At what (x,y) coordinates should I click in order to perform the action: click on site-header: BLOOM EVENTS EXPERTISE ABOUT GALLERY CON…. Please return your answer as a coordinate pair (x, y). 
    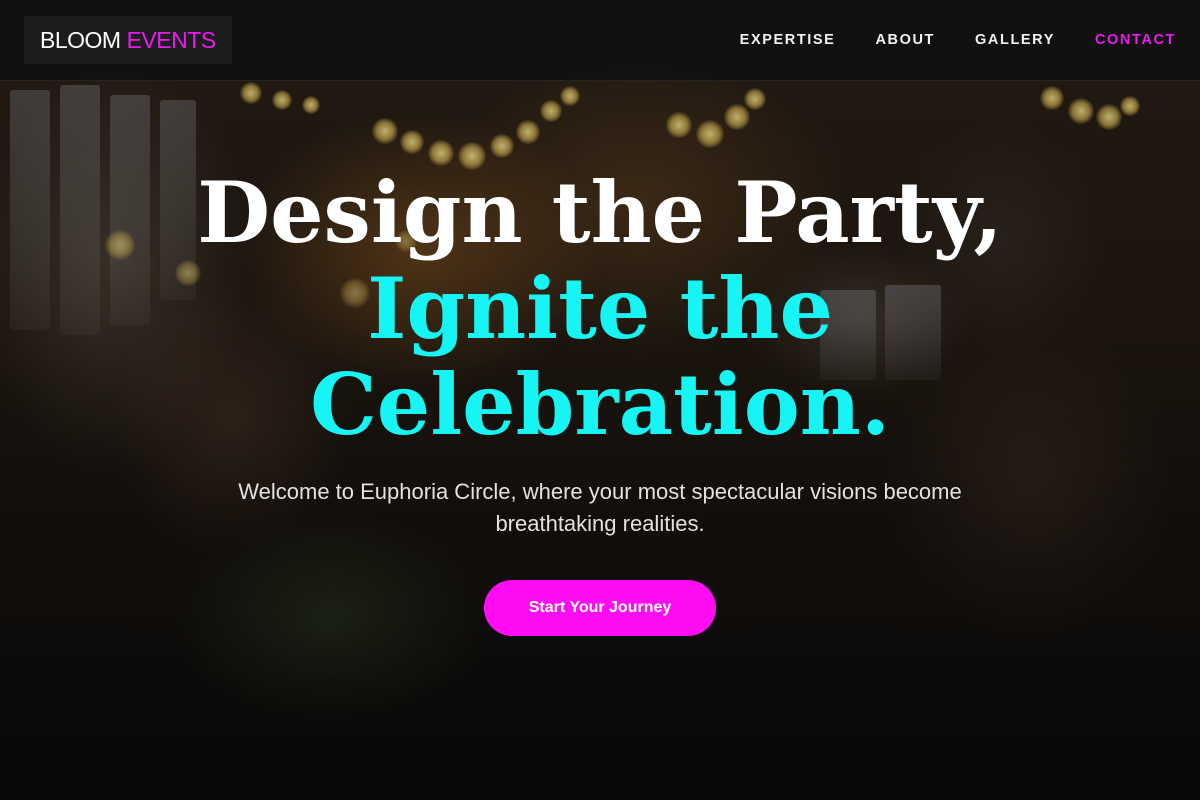
    Looking at the image, I should click on (600, 40).